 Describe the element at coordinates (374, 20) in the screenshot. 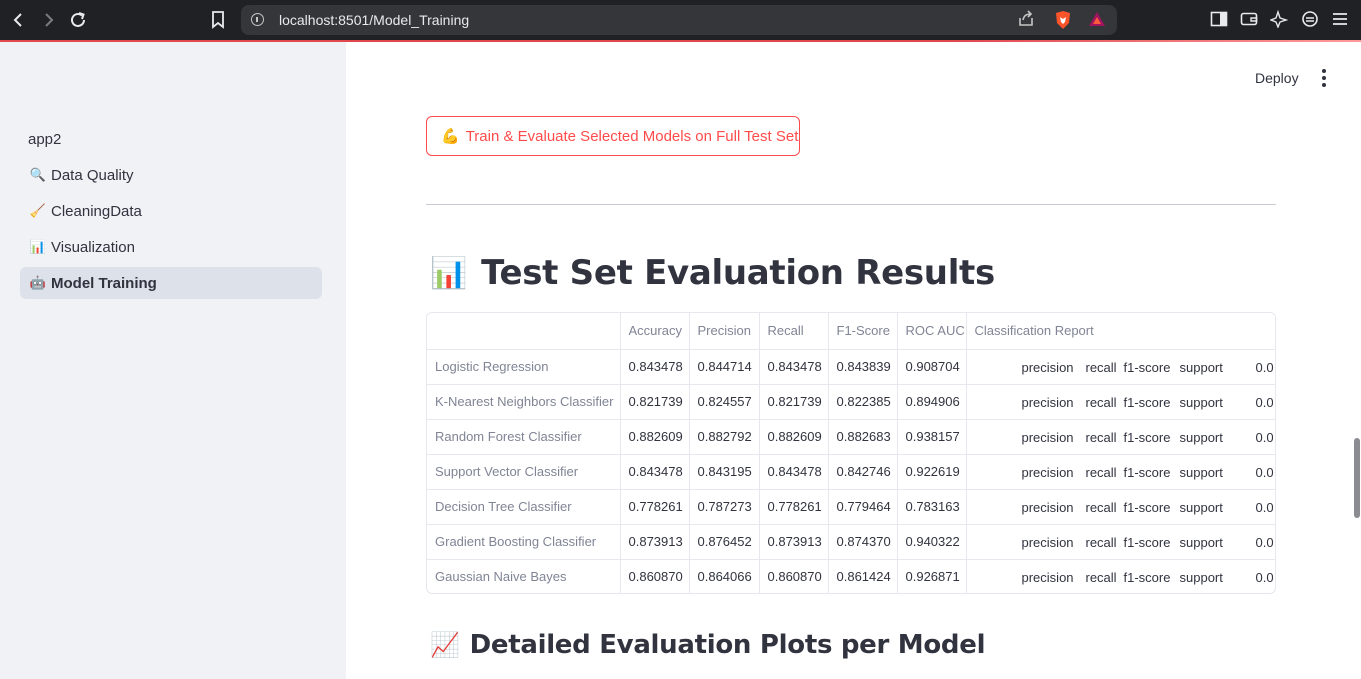

I see `url-text: localhost:8501/Model_Training` at that location.